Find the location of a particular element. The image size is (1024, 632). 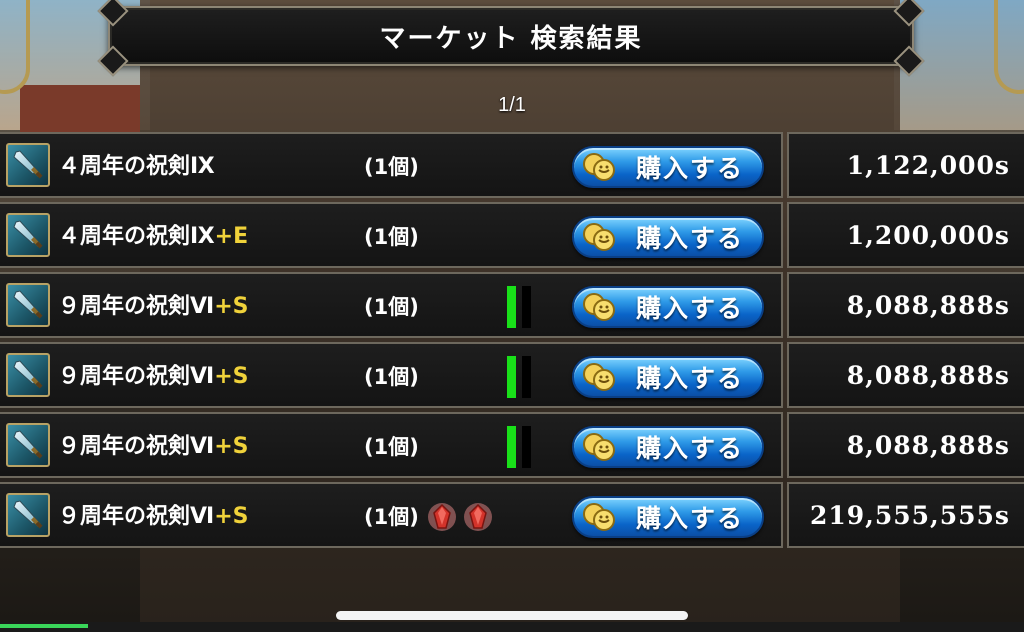

listing-main-panel: ４周年の祝剣Ⅸ+E (1個) 購入する is located at coordinates (391, 235).